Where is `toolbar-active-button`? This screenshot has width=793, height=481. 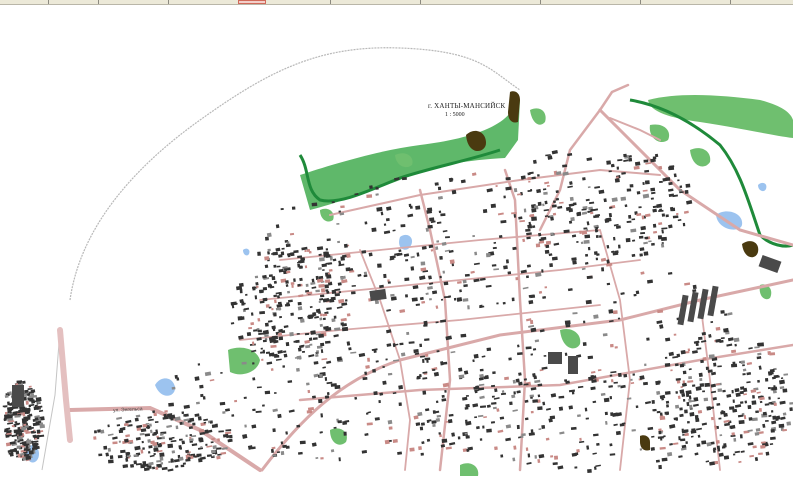
toolbar-active-button is located at coordinates (252, 2).